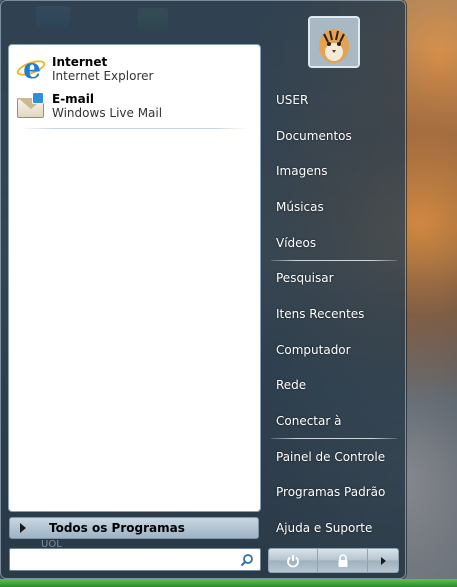 The image size is (457, 587). Describe the element at coordinates (334, 136) in the screenshot. I see `menu-item-documents: Documentos` at that location.